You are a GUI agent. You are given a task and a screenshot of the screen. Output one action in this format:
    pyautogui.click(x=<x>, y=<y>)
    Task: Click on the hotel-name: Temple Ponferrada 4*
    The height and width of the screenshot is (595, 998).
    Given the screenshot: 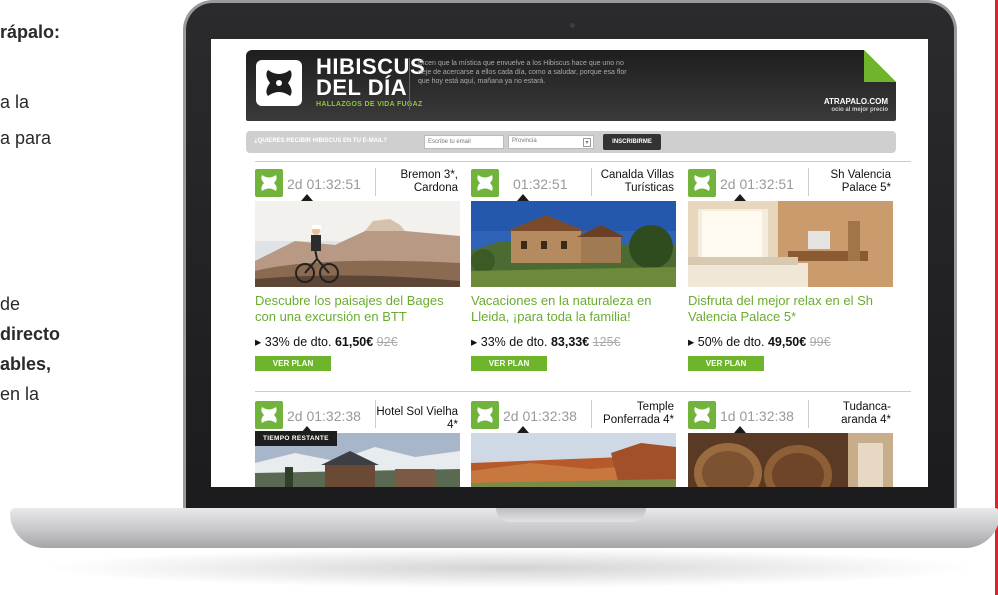 What is the action you would take?
    pyautogui.click(x=633, y=414)
    